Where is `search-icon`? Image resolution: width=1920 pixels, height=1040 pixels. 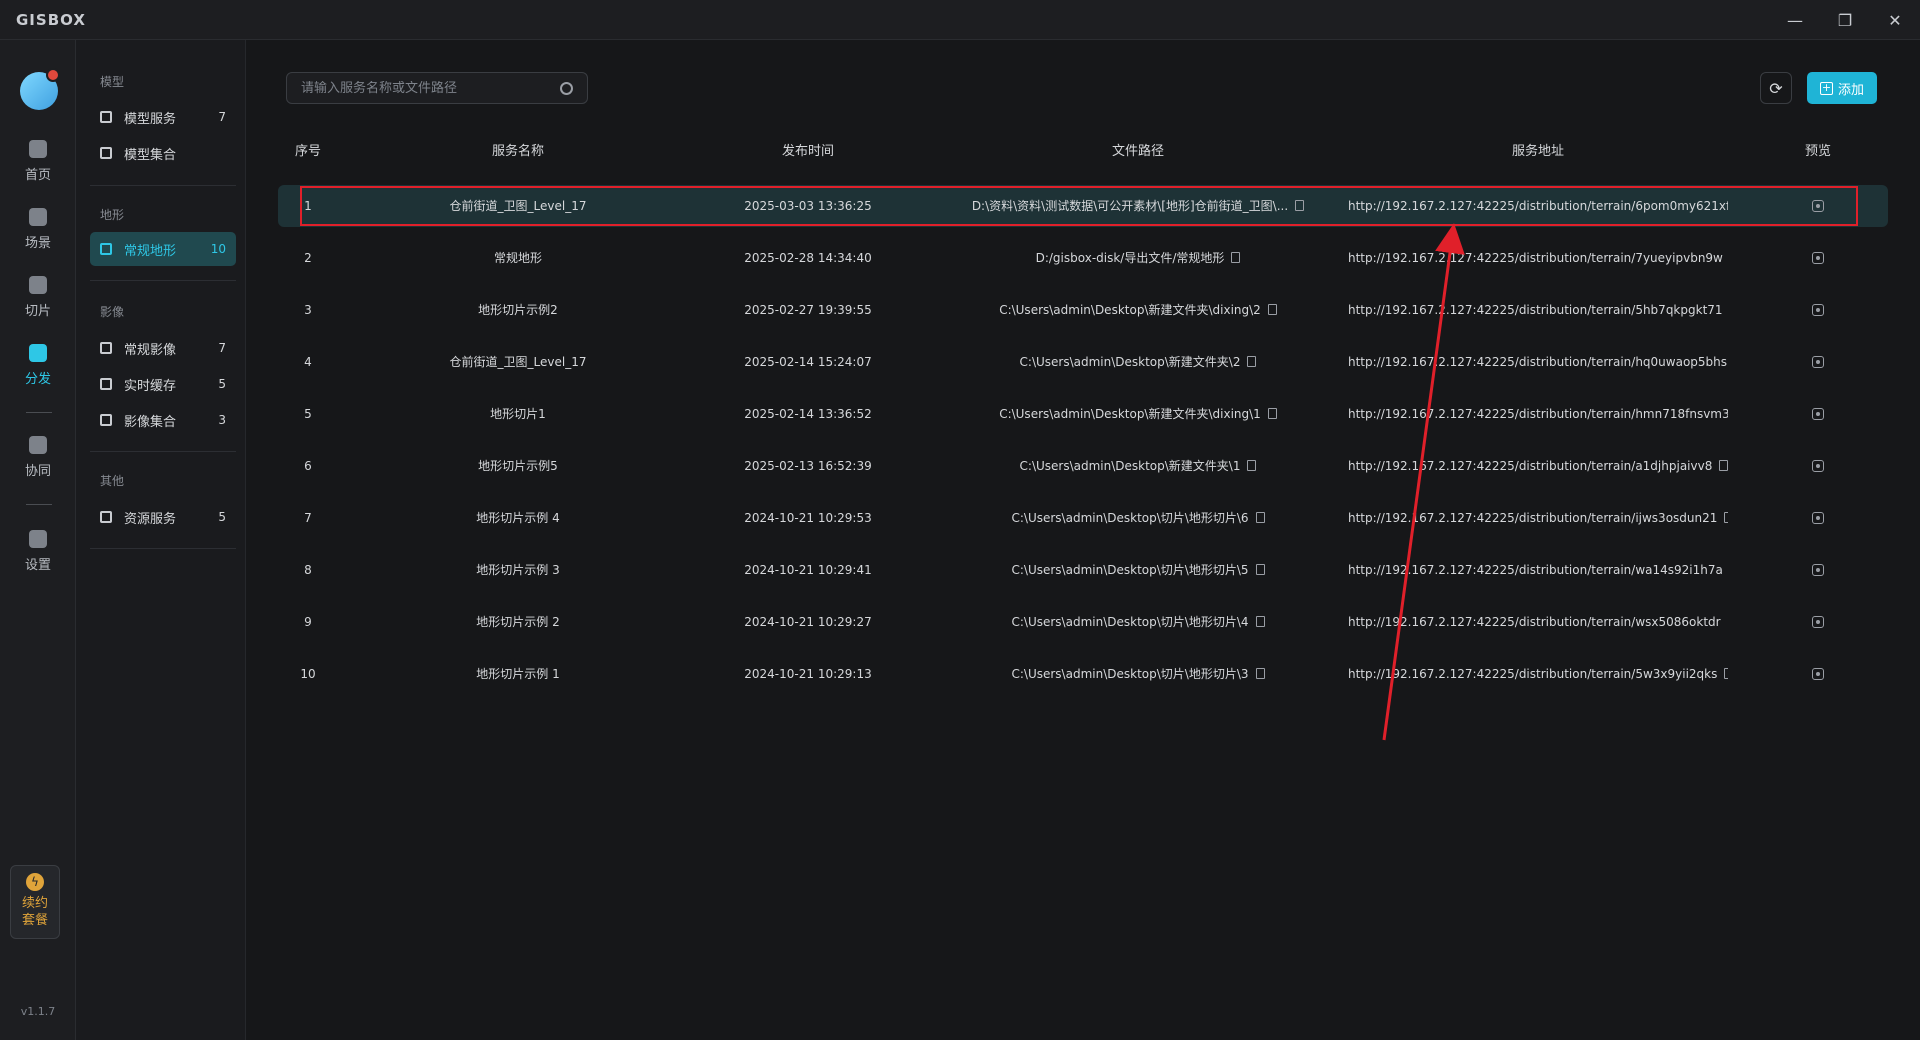
search-icon is located at coordinates (566, 88).